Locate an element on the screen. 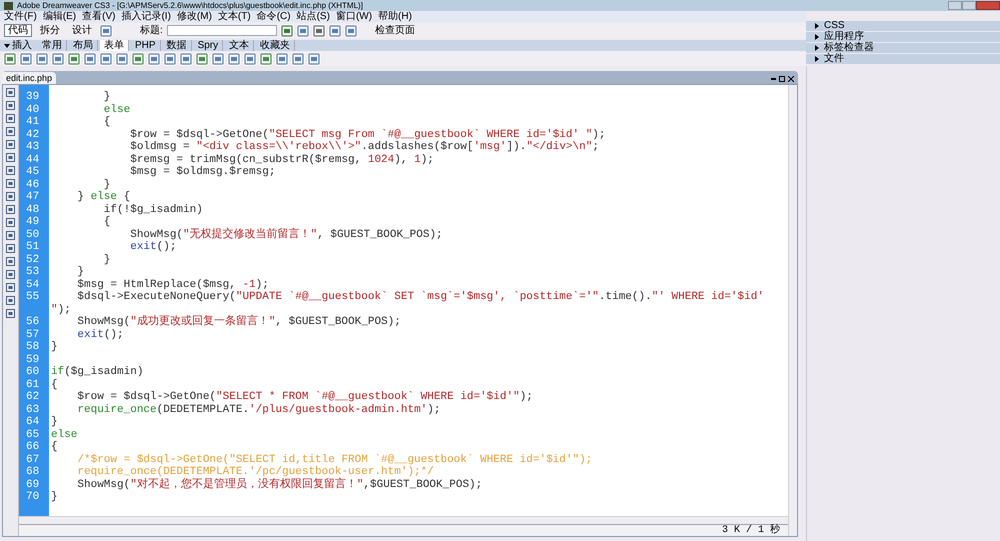  menu-item: 修改(M) is located at coordinates (194, 16).